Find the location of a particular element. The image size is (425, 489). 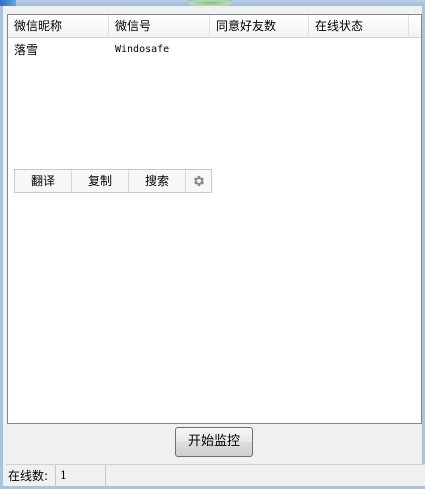

column-header-friends: 同意好友数 is located at coordinates (259, 26).